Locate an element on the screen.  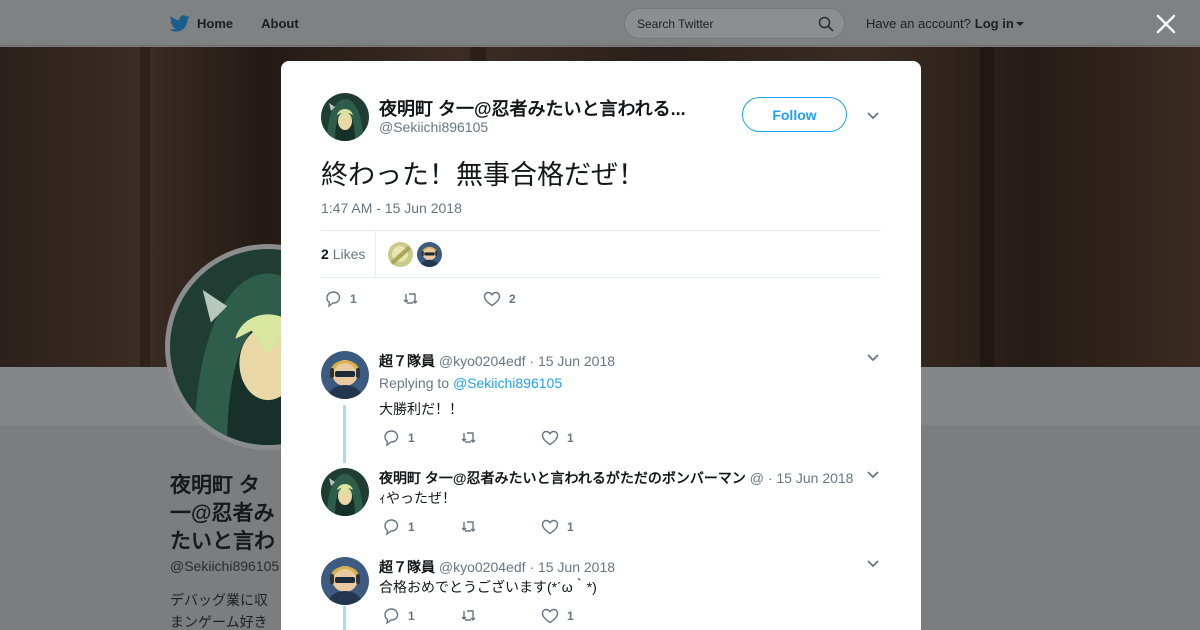
reply-author-name: 夜明町 タ一@忍者みたいと言われるがただのボンバーマン is located at coordinates (562, 478).